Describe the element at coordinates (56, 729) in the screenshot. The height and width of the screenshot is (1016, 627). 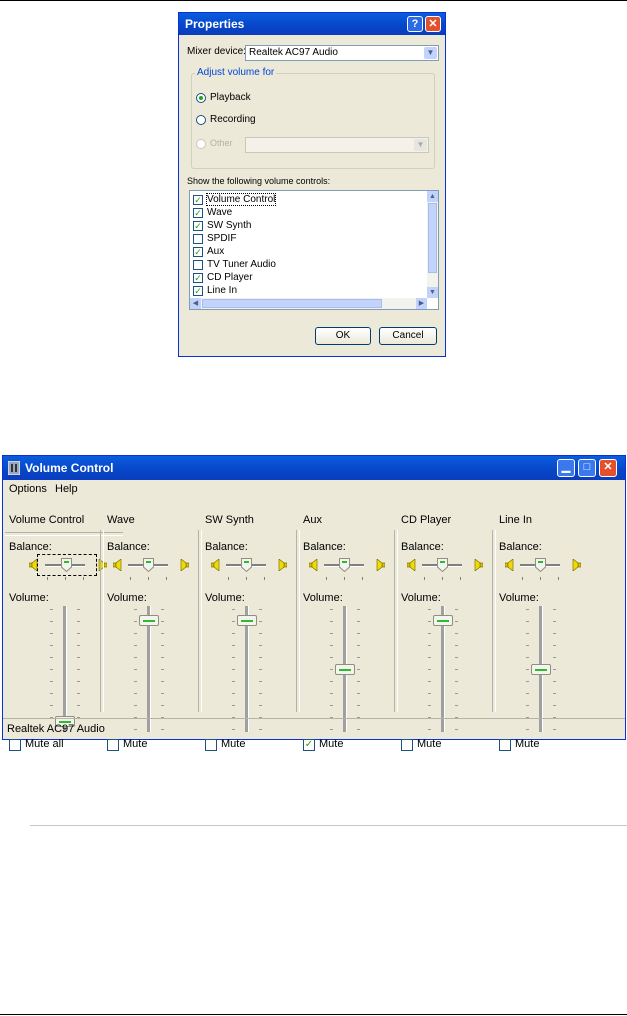
I see `status-text: Realtek AC97 Audio` at that location.